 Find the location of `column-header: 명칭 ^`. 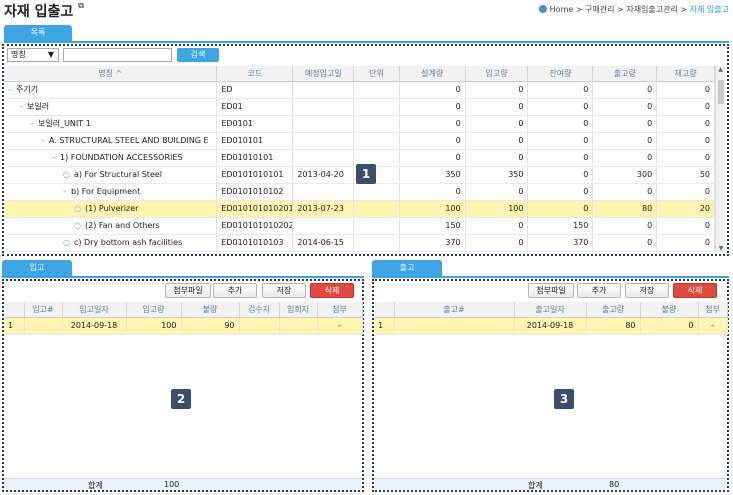

column-header: 명칭 ^ is located at coordinates (111, 74).